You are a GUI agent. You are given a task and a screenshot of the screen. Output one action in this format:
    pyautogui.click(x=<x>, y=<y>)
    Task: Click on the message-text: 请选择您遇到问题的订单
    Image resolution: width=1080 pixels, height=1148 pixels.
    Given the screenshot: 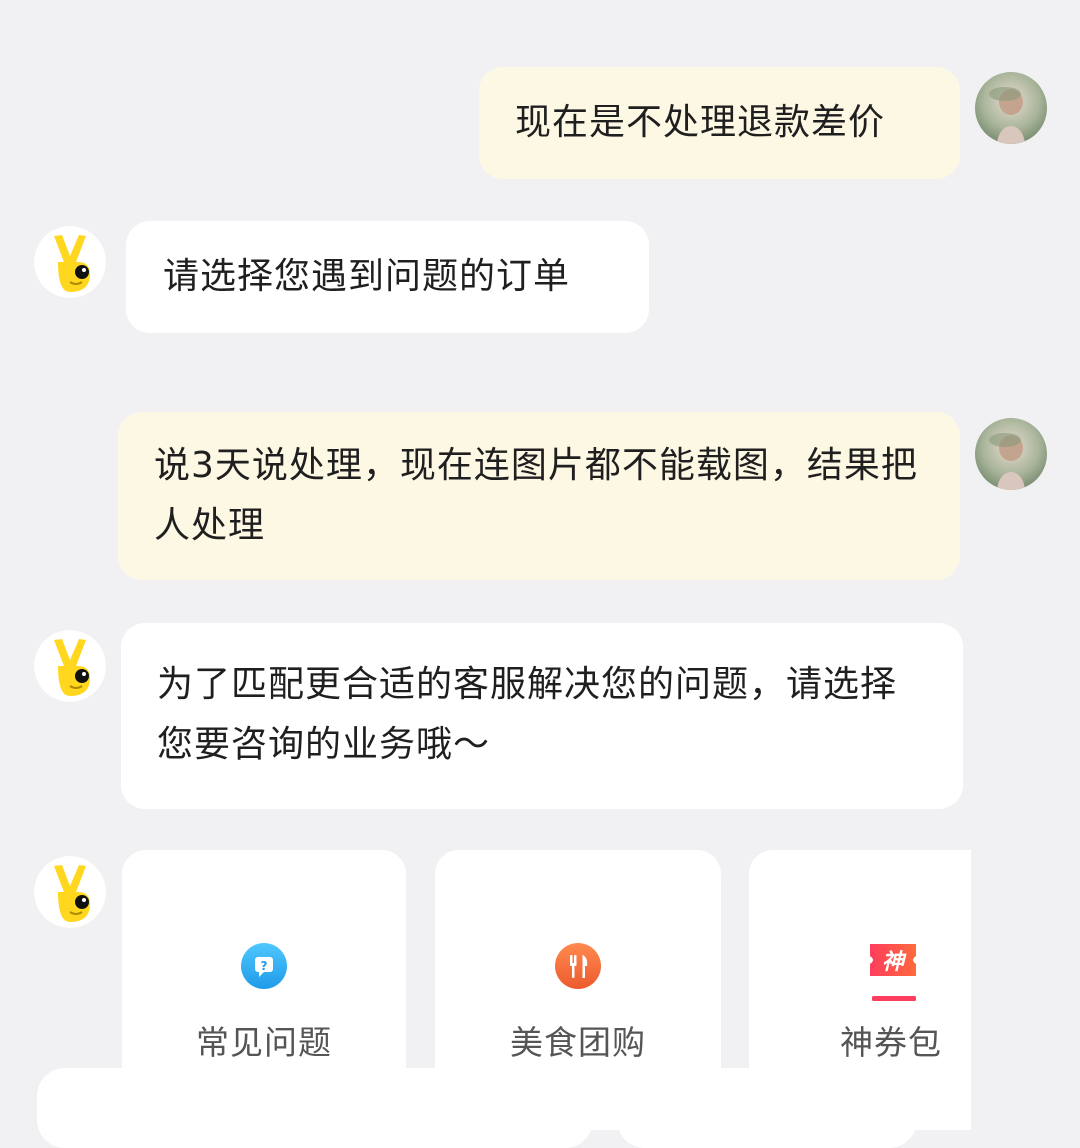 What is the action you would take?
    pyautogui.click(x=367, y=276)
    